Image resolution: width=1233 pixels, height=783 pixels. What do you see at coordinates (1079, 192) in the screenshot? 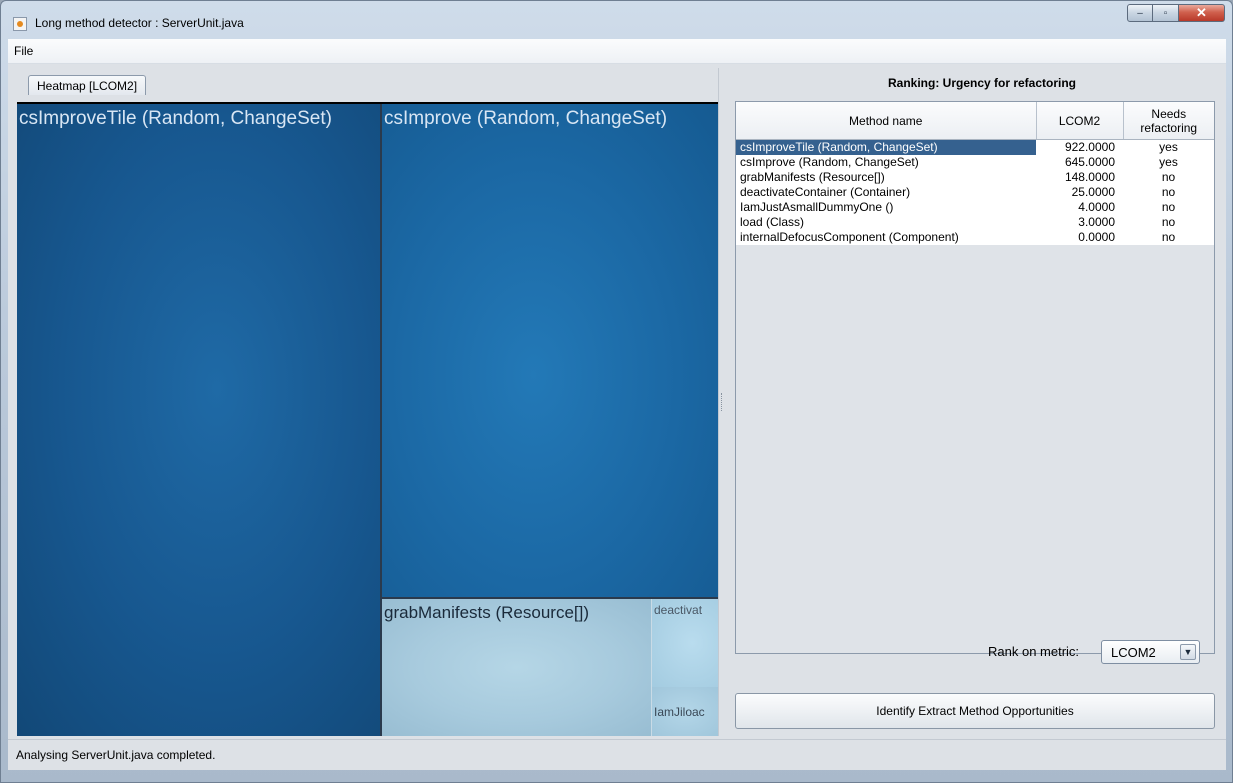
I see `cell-metric-value: 25.0000` at bounding box center [1079, 192].